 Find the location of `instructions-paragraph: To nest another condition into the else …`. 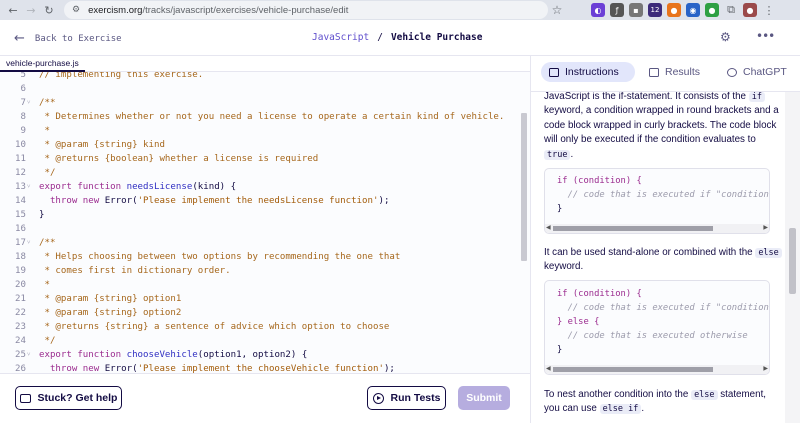

instructions-paragraph: To nest another condition into the else … is located at coordinates (655, 402).